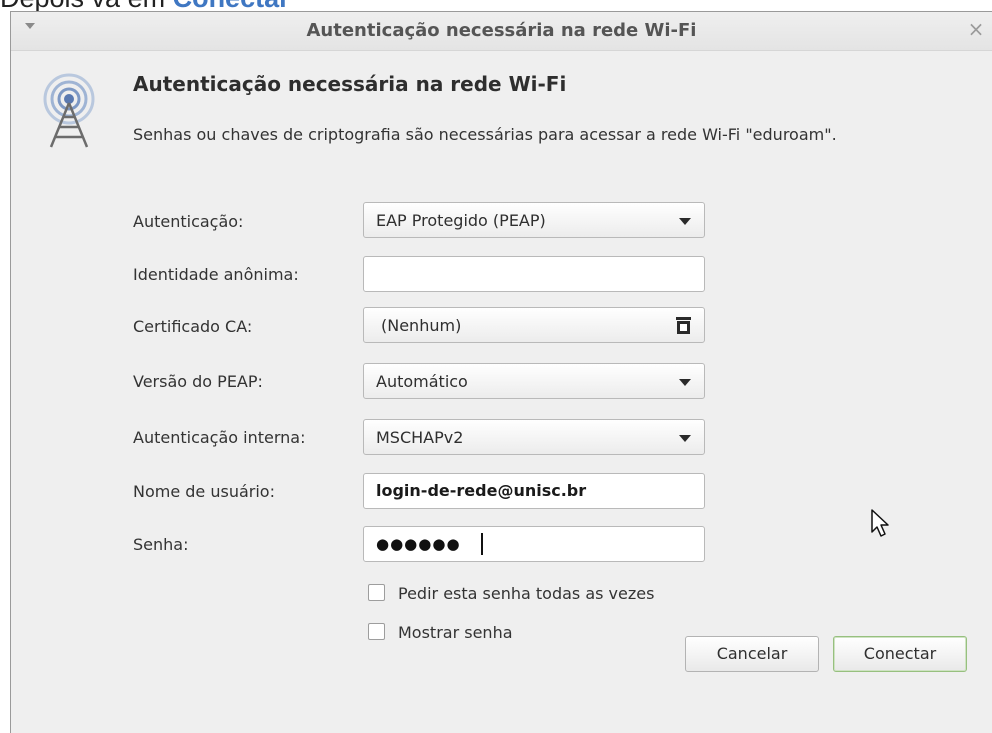  I want to click on ca-certificate-label: Certificado CA:, so click(193, 326).